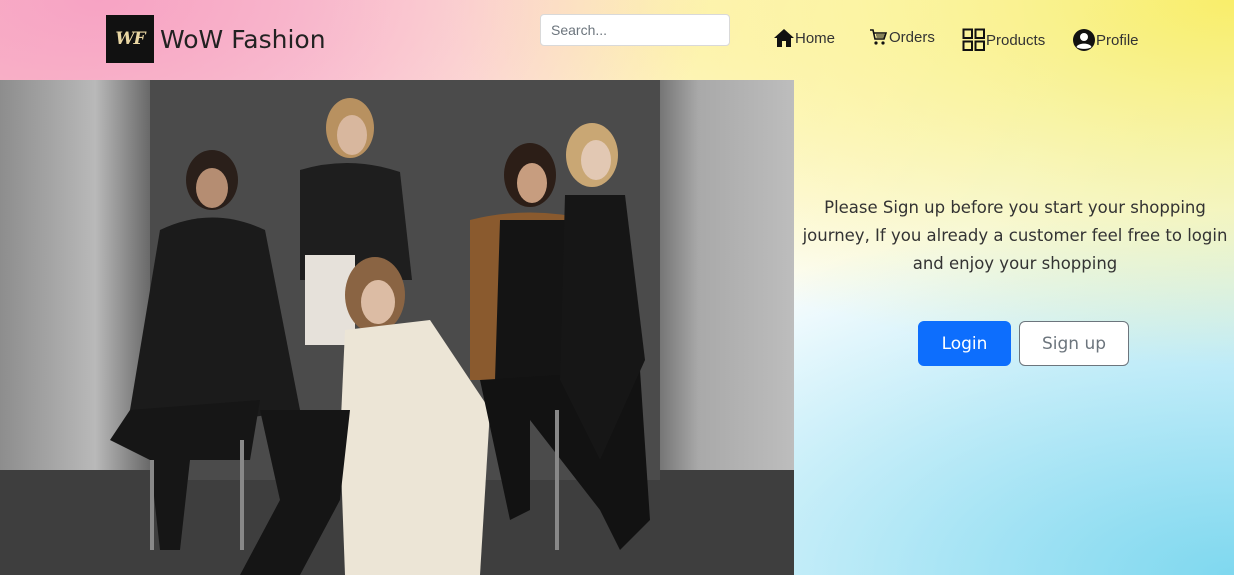 This screenshot has height=575, width=1234. I want to click on nav-profile: Profile, so click(1105, 40).